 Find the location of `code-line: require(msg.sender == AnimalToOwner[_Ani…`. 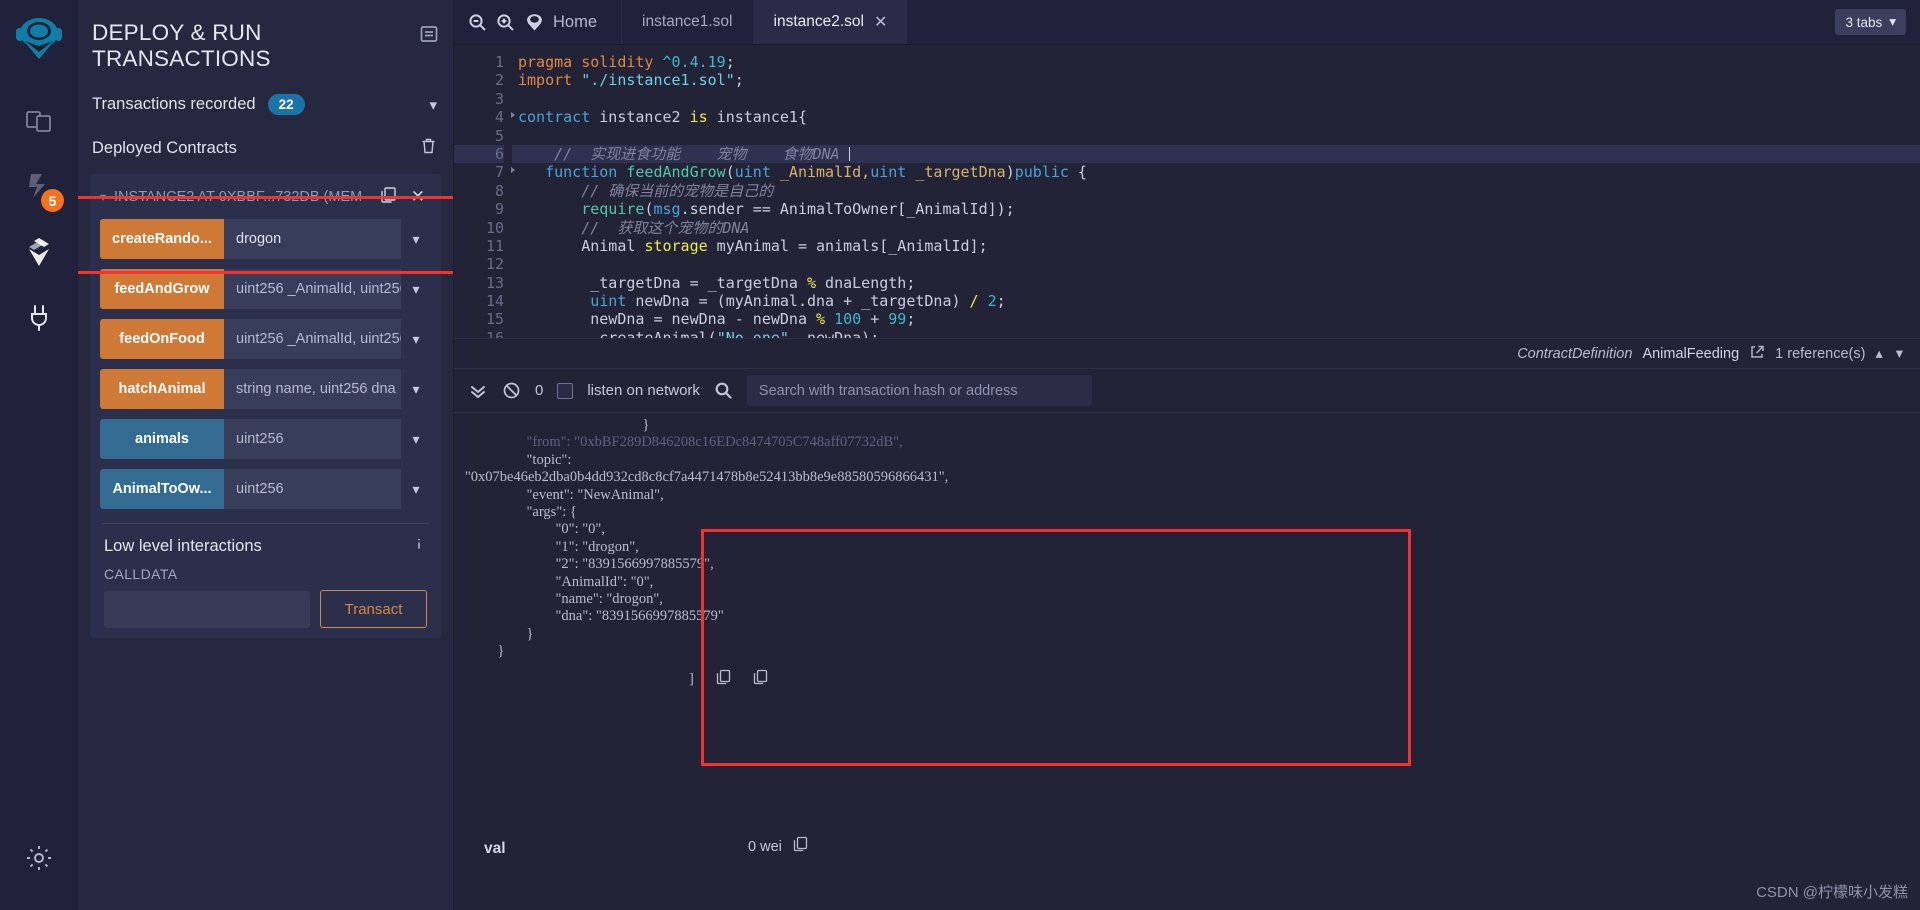

code-line: require(msg.sender == AnimalToOwner[_Ani… is located at coordinates (1216, 209).